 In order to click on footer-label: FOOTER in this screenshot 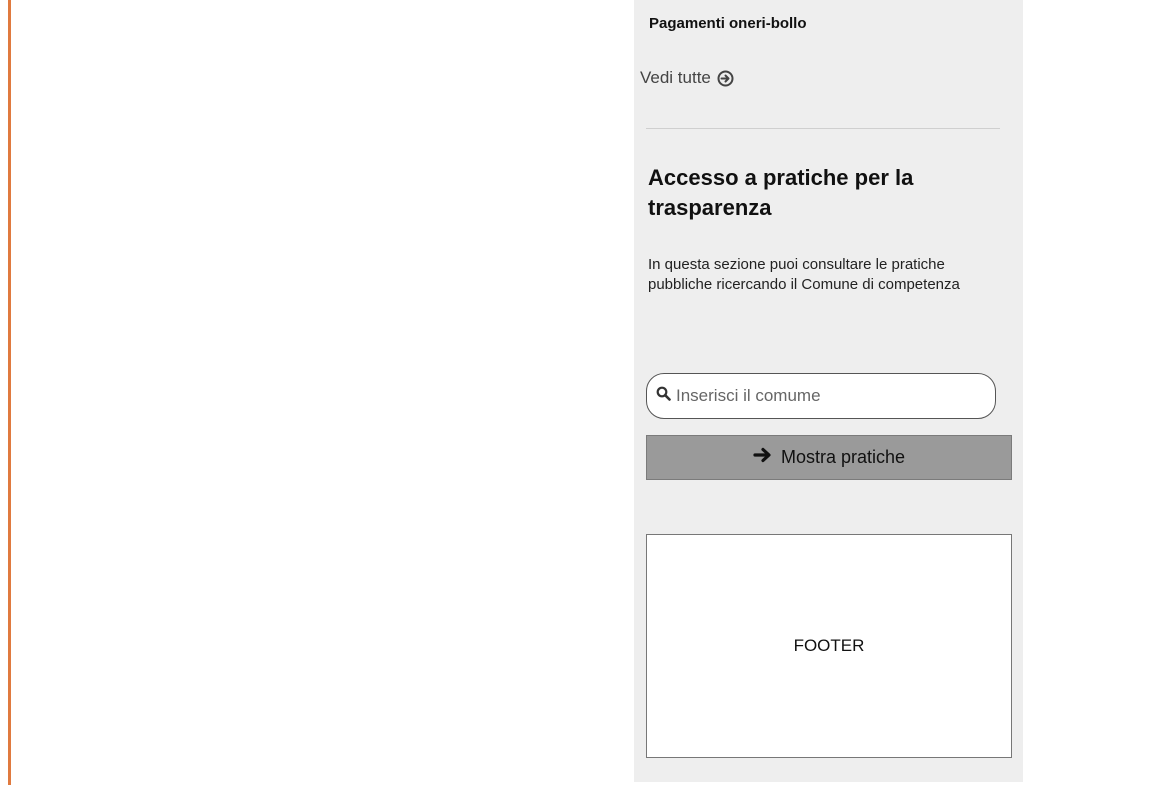, I will do `click(829, 645)`.